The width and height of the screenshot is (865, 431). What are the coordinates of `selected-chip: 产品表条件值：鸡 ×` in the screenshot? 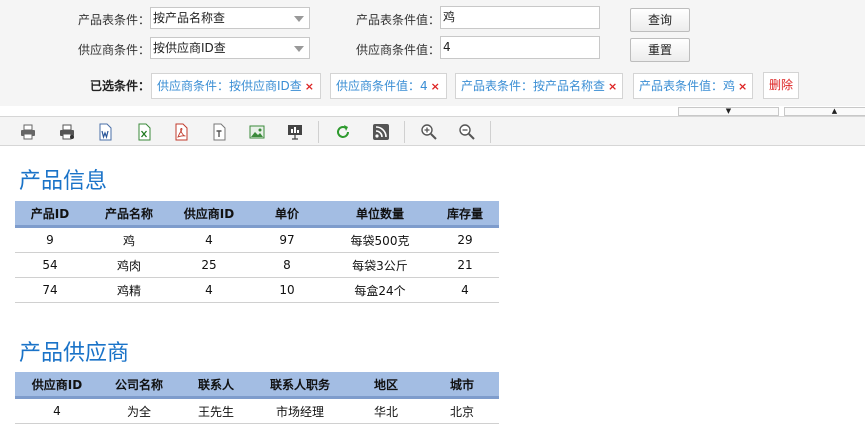 It's located at (693, 86).